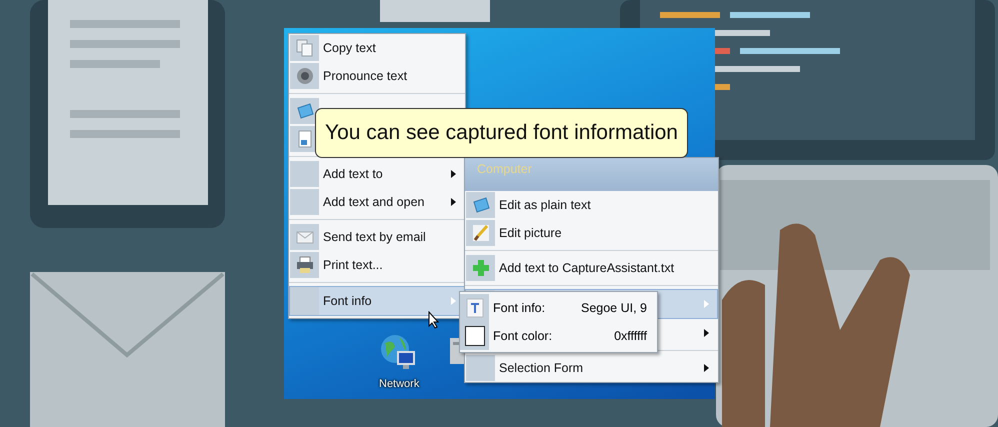 The image size is (998, 427). Describe the element at coordinates (614, 308) in the screenshot. I see `font-property-value: Segoe UI, 9` at that location.